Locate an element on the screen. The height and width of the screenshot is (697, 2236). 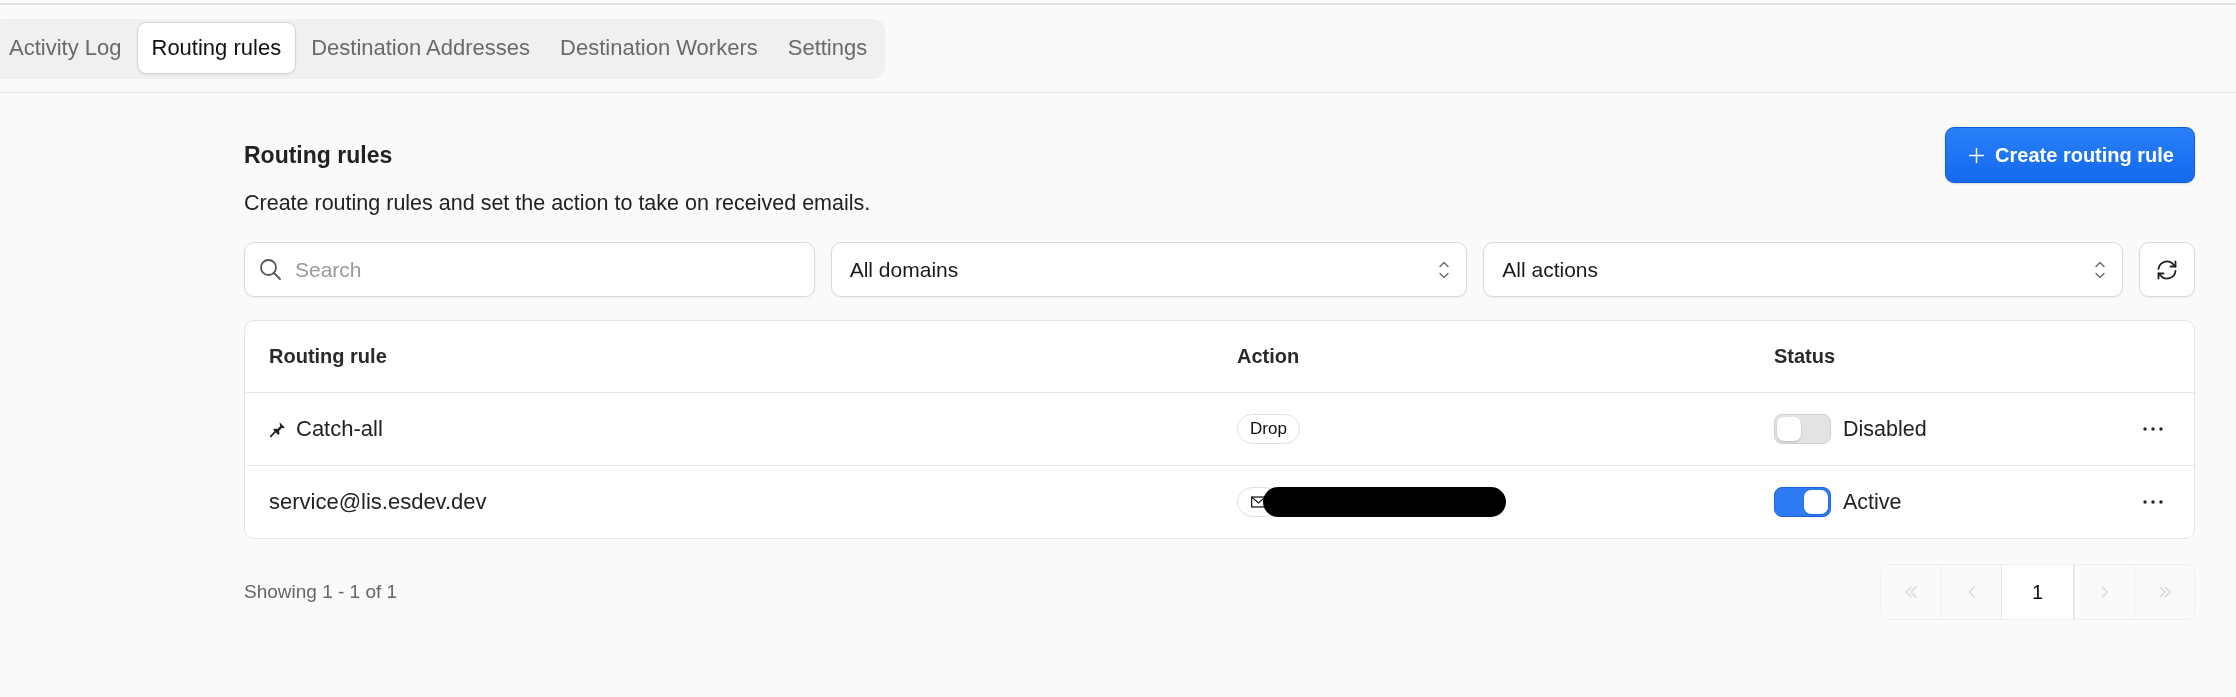
rule-name: service@lis.esdev.dev is located at coordinates (378, 502).